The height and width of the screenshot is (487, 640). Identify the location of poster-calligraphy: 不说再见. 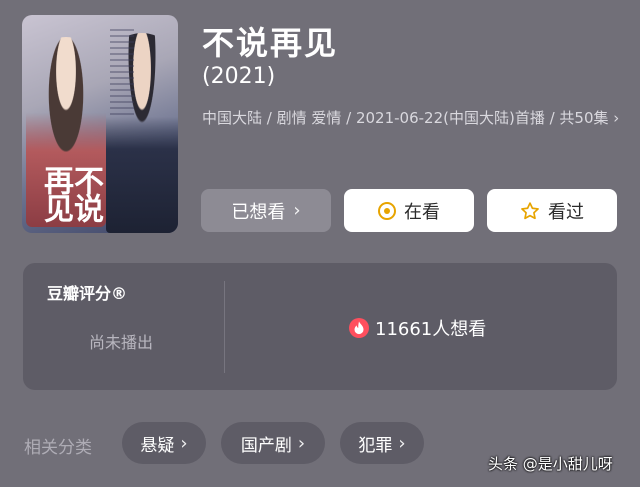
(70, 193).